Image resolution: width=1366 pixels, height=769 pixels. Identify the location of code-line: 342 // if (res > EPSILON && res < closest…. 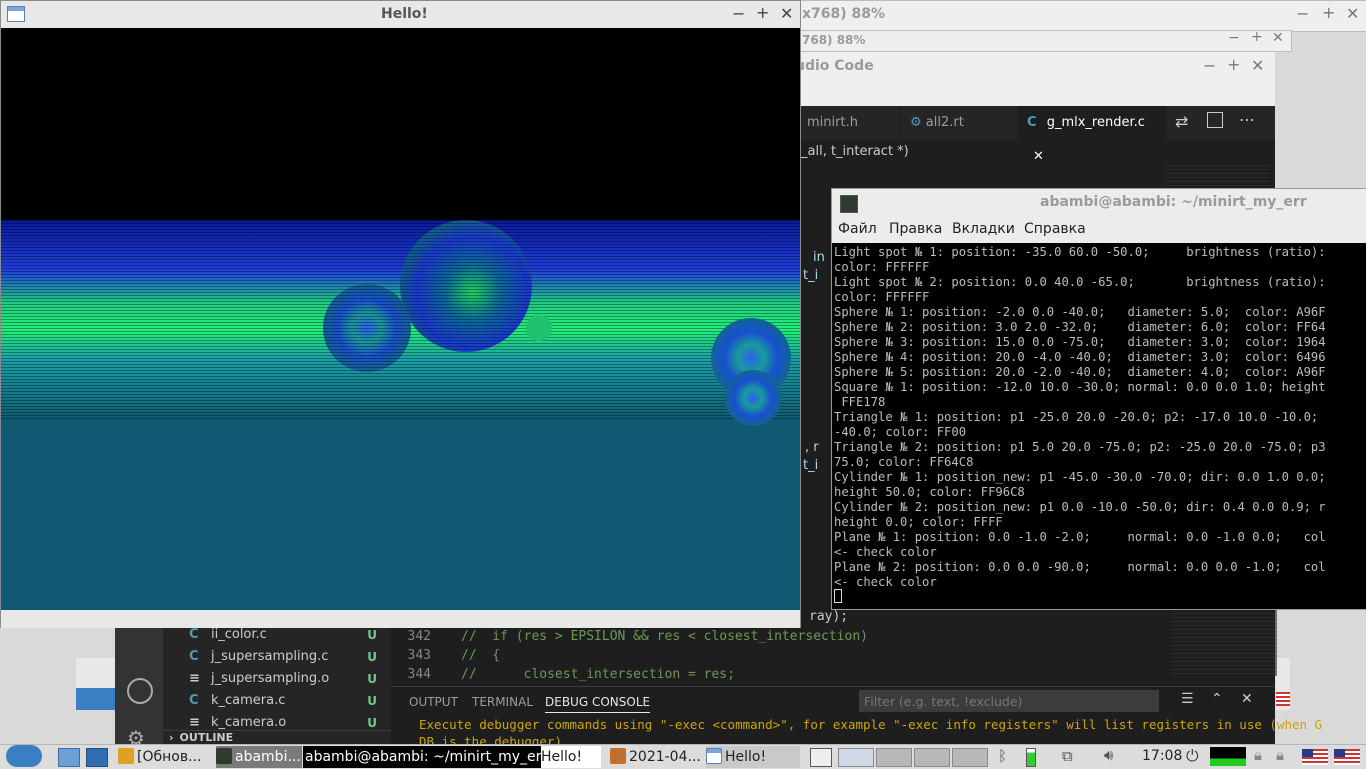
(841, 636).